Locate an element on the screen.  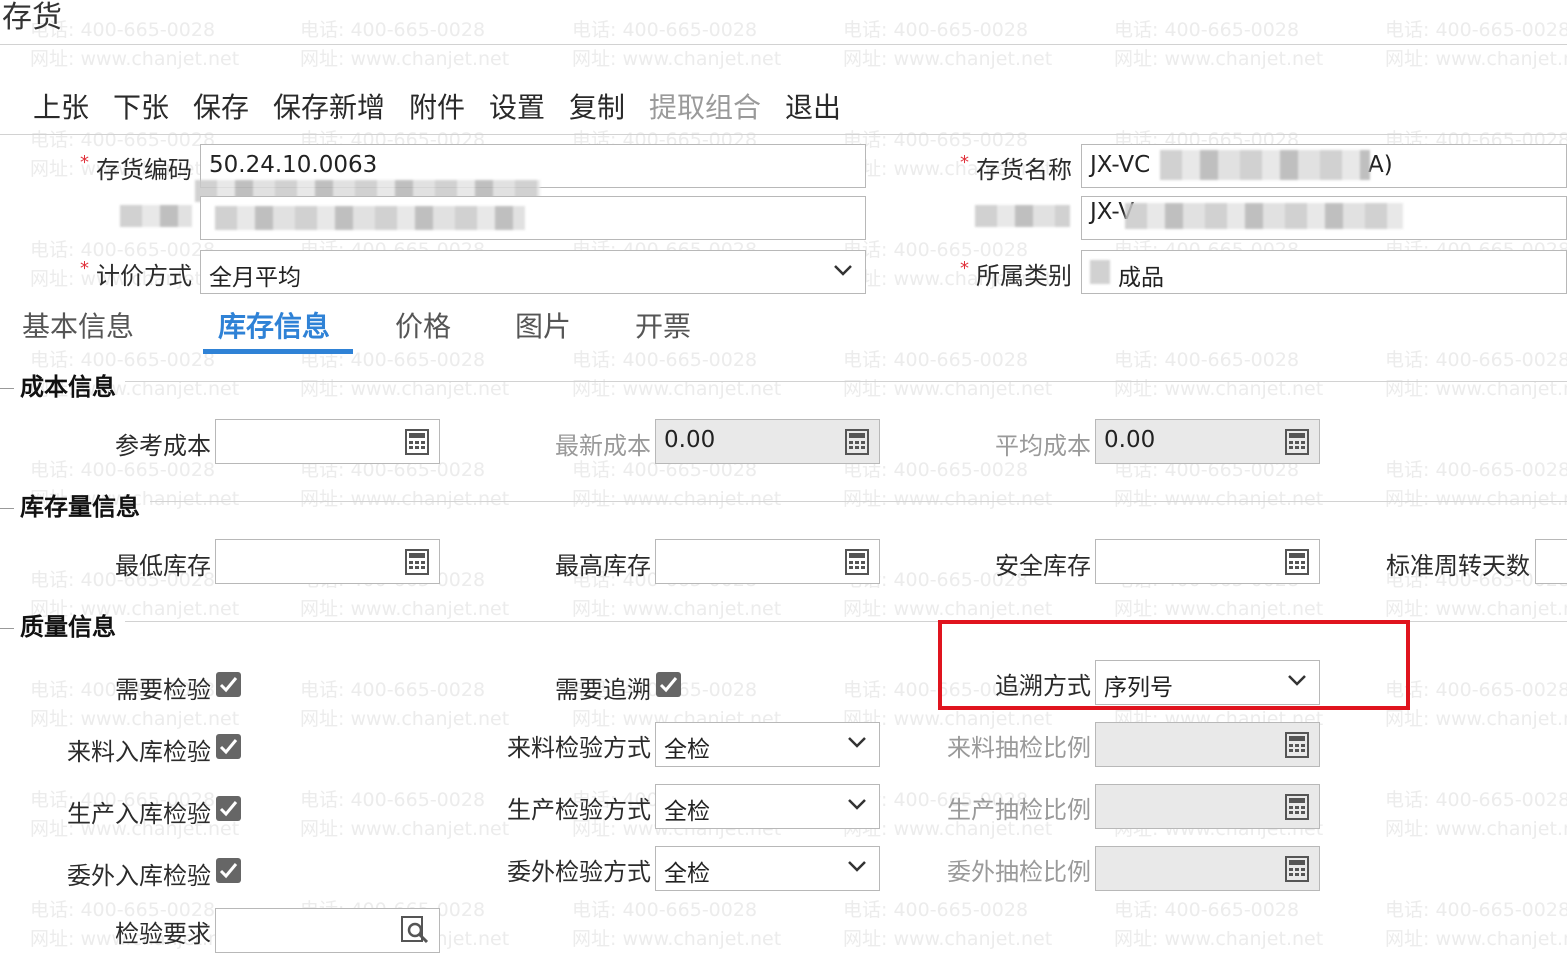
outsourcing-ratio-input is located at coordinates (1207, 868).